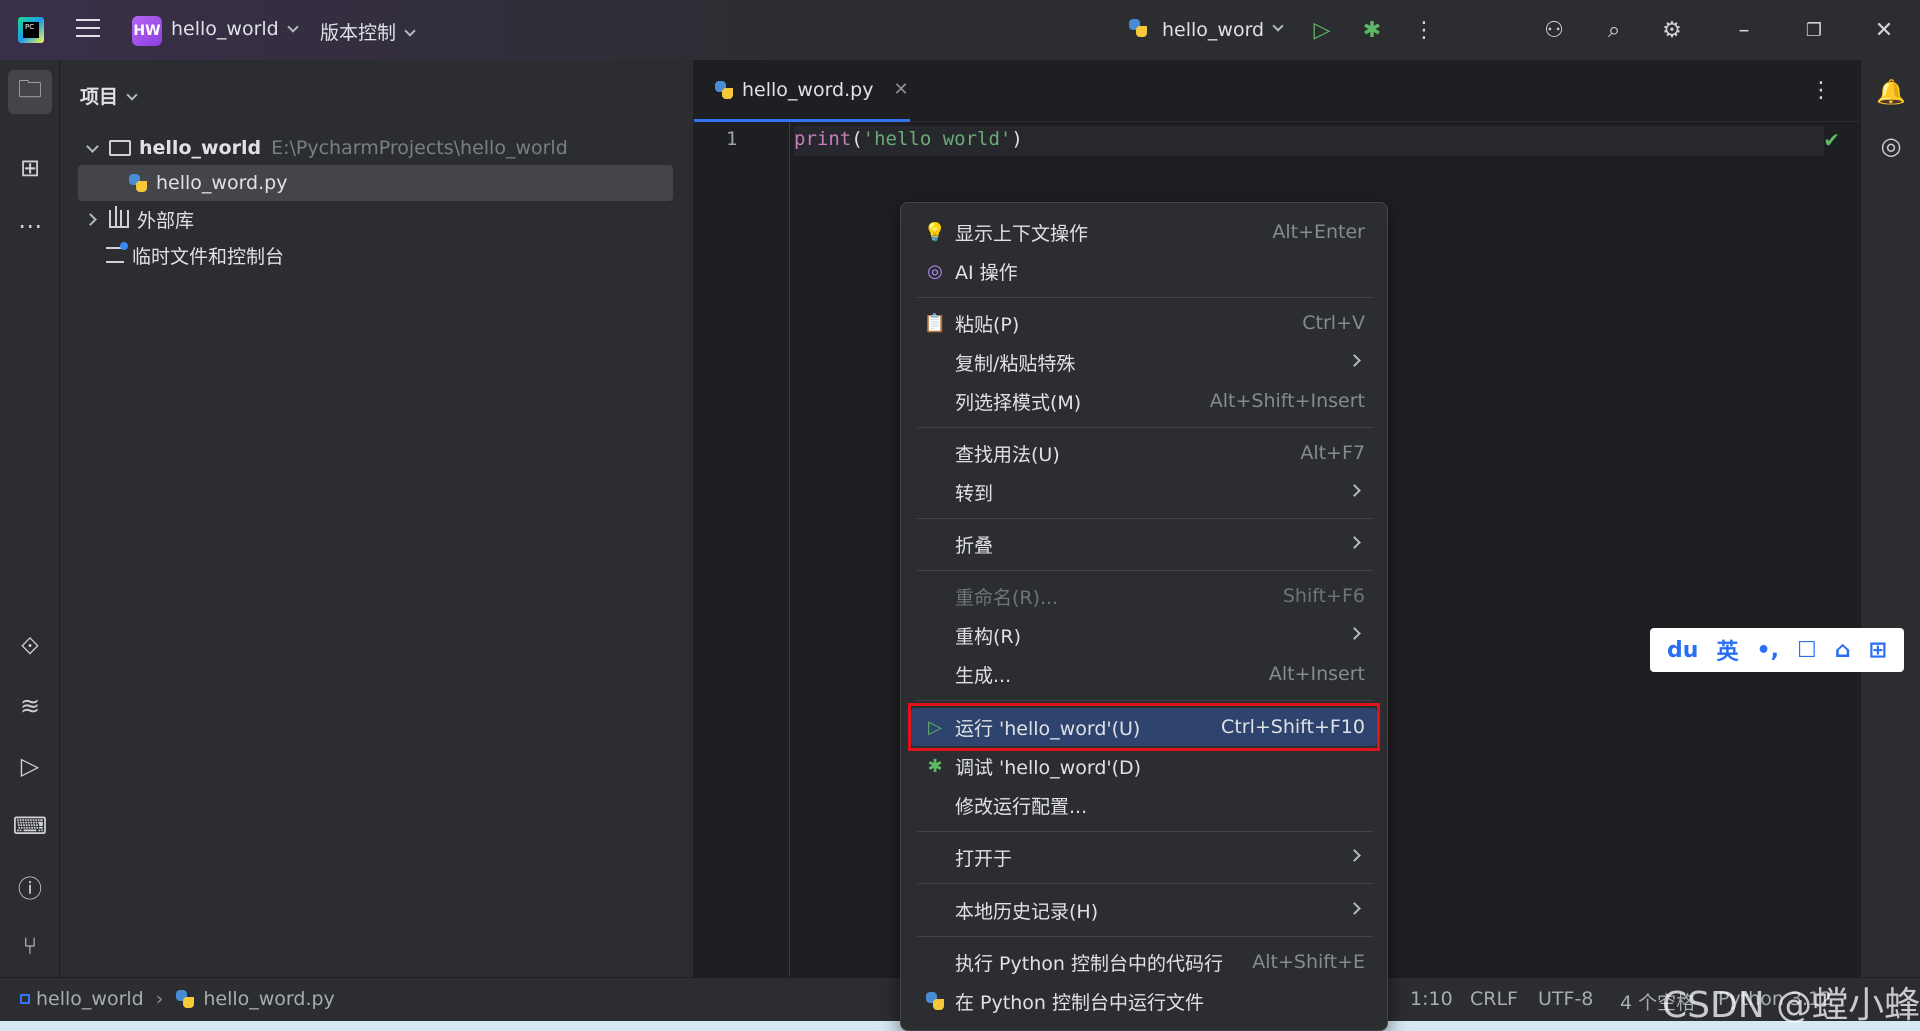  Describe the element at coordinates (119, 217) in the screenshot. I see `library-icon` at that location.